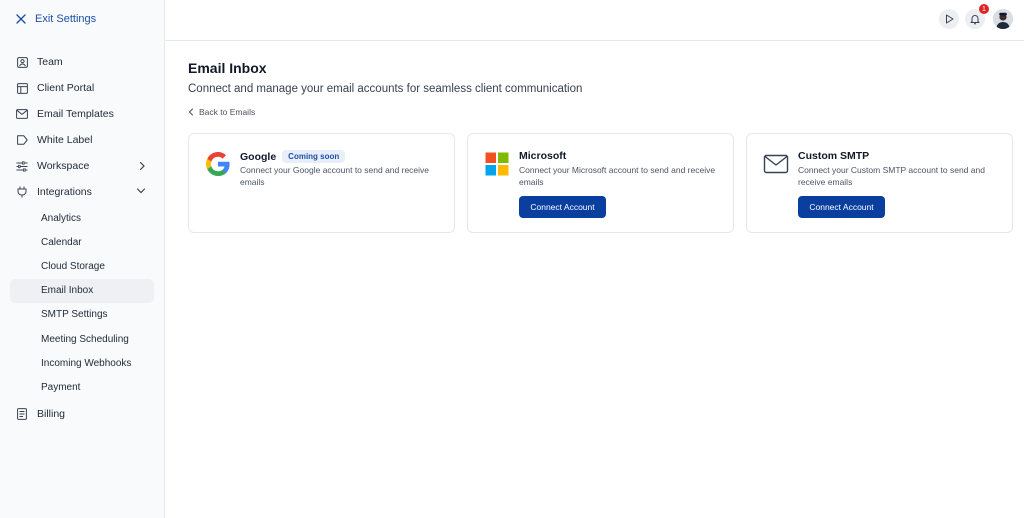 The image size is (1024, 518). Describe the element at coordinates (984, 9) in the screenshot. I see `notification-count-badge: 1` at that location.